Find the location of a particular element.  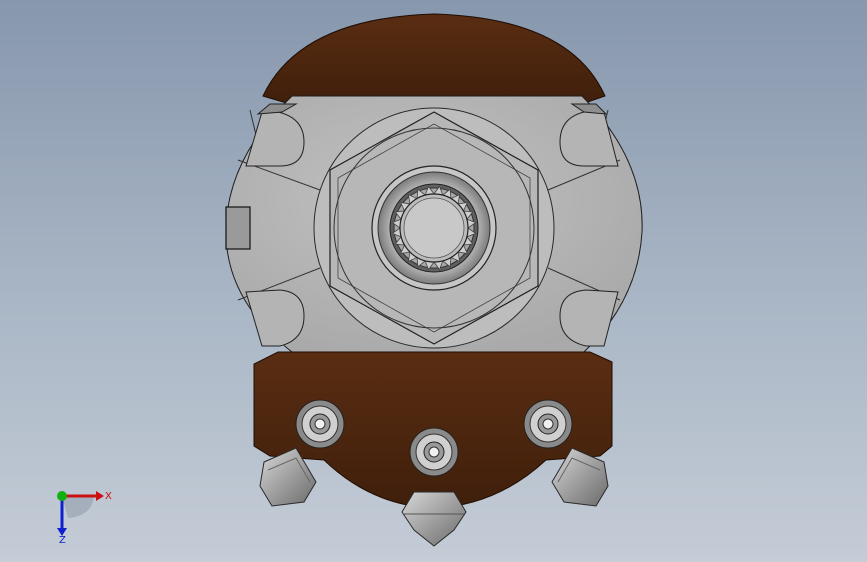

z-axis-label: Z is located at coordinates (62, 539).